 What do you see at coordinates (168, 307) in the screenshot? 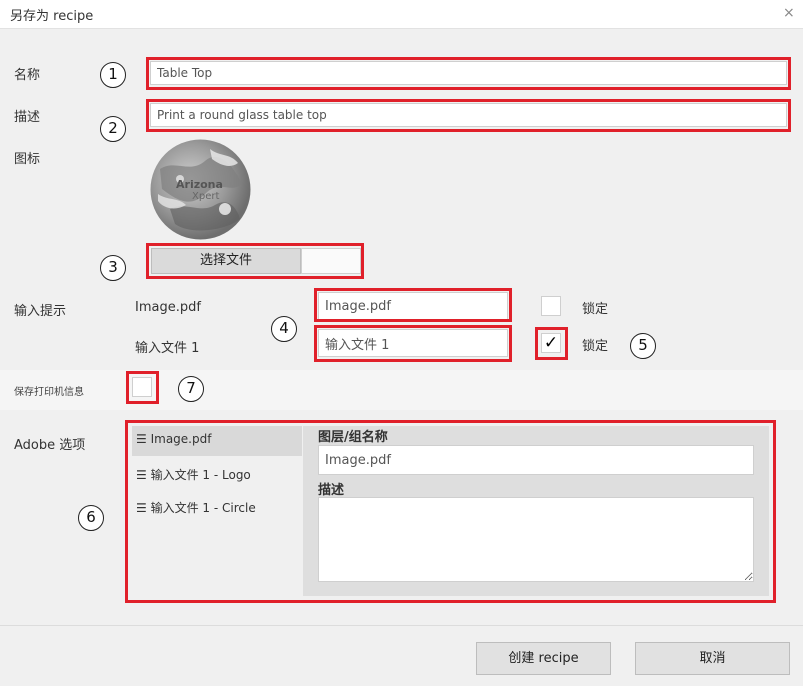
I see `input-hint-name-1: Image.pdf` at bounding box center [168, 307].